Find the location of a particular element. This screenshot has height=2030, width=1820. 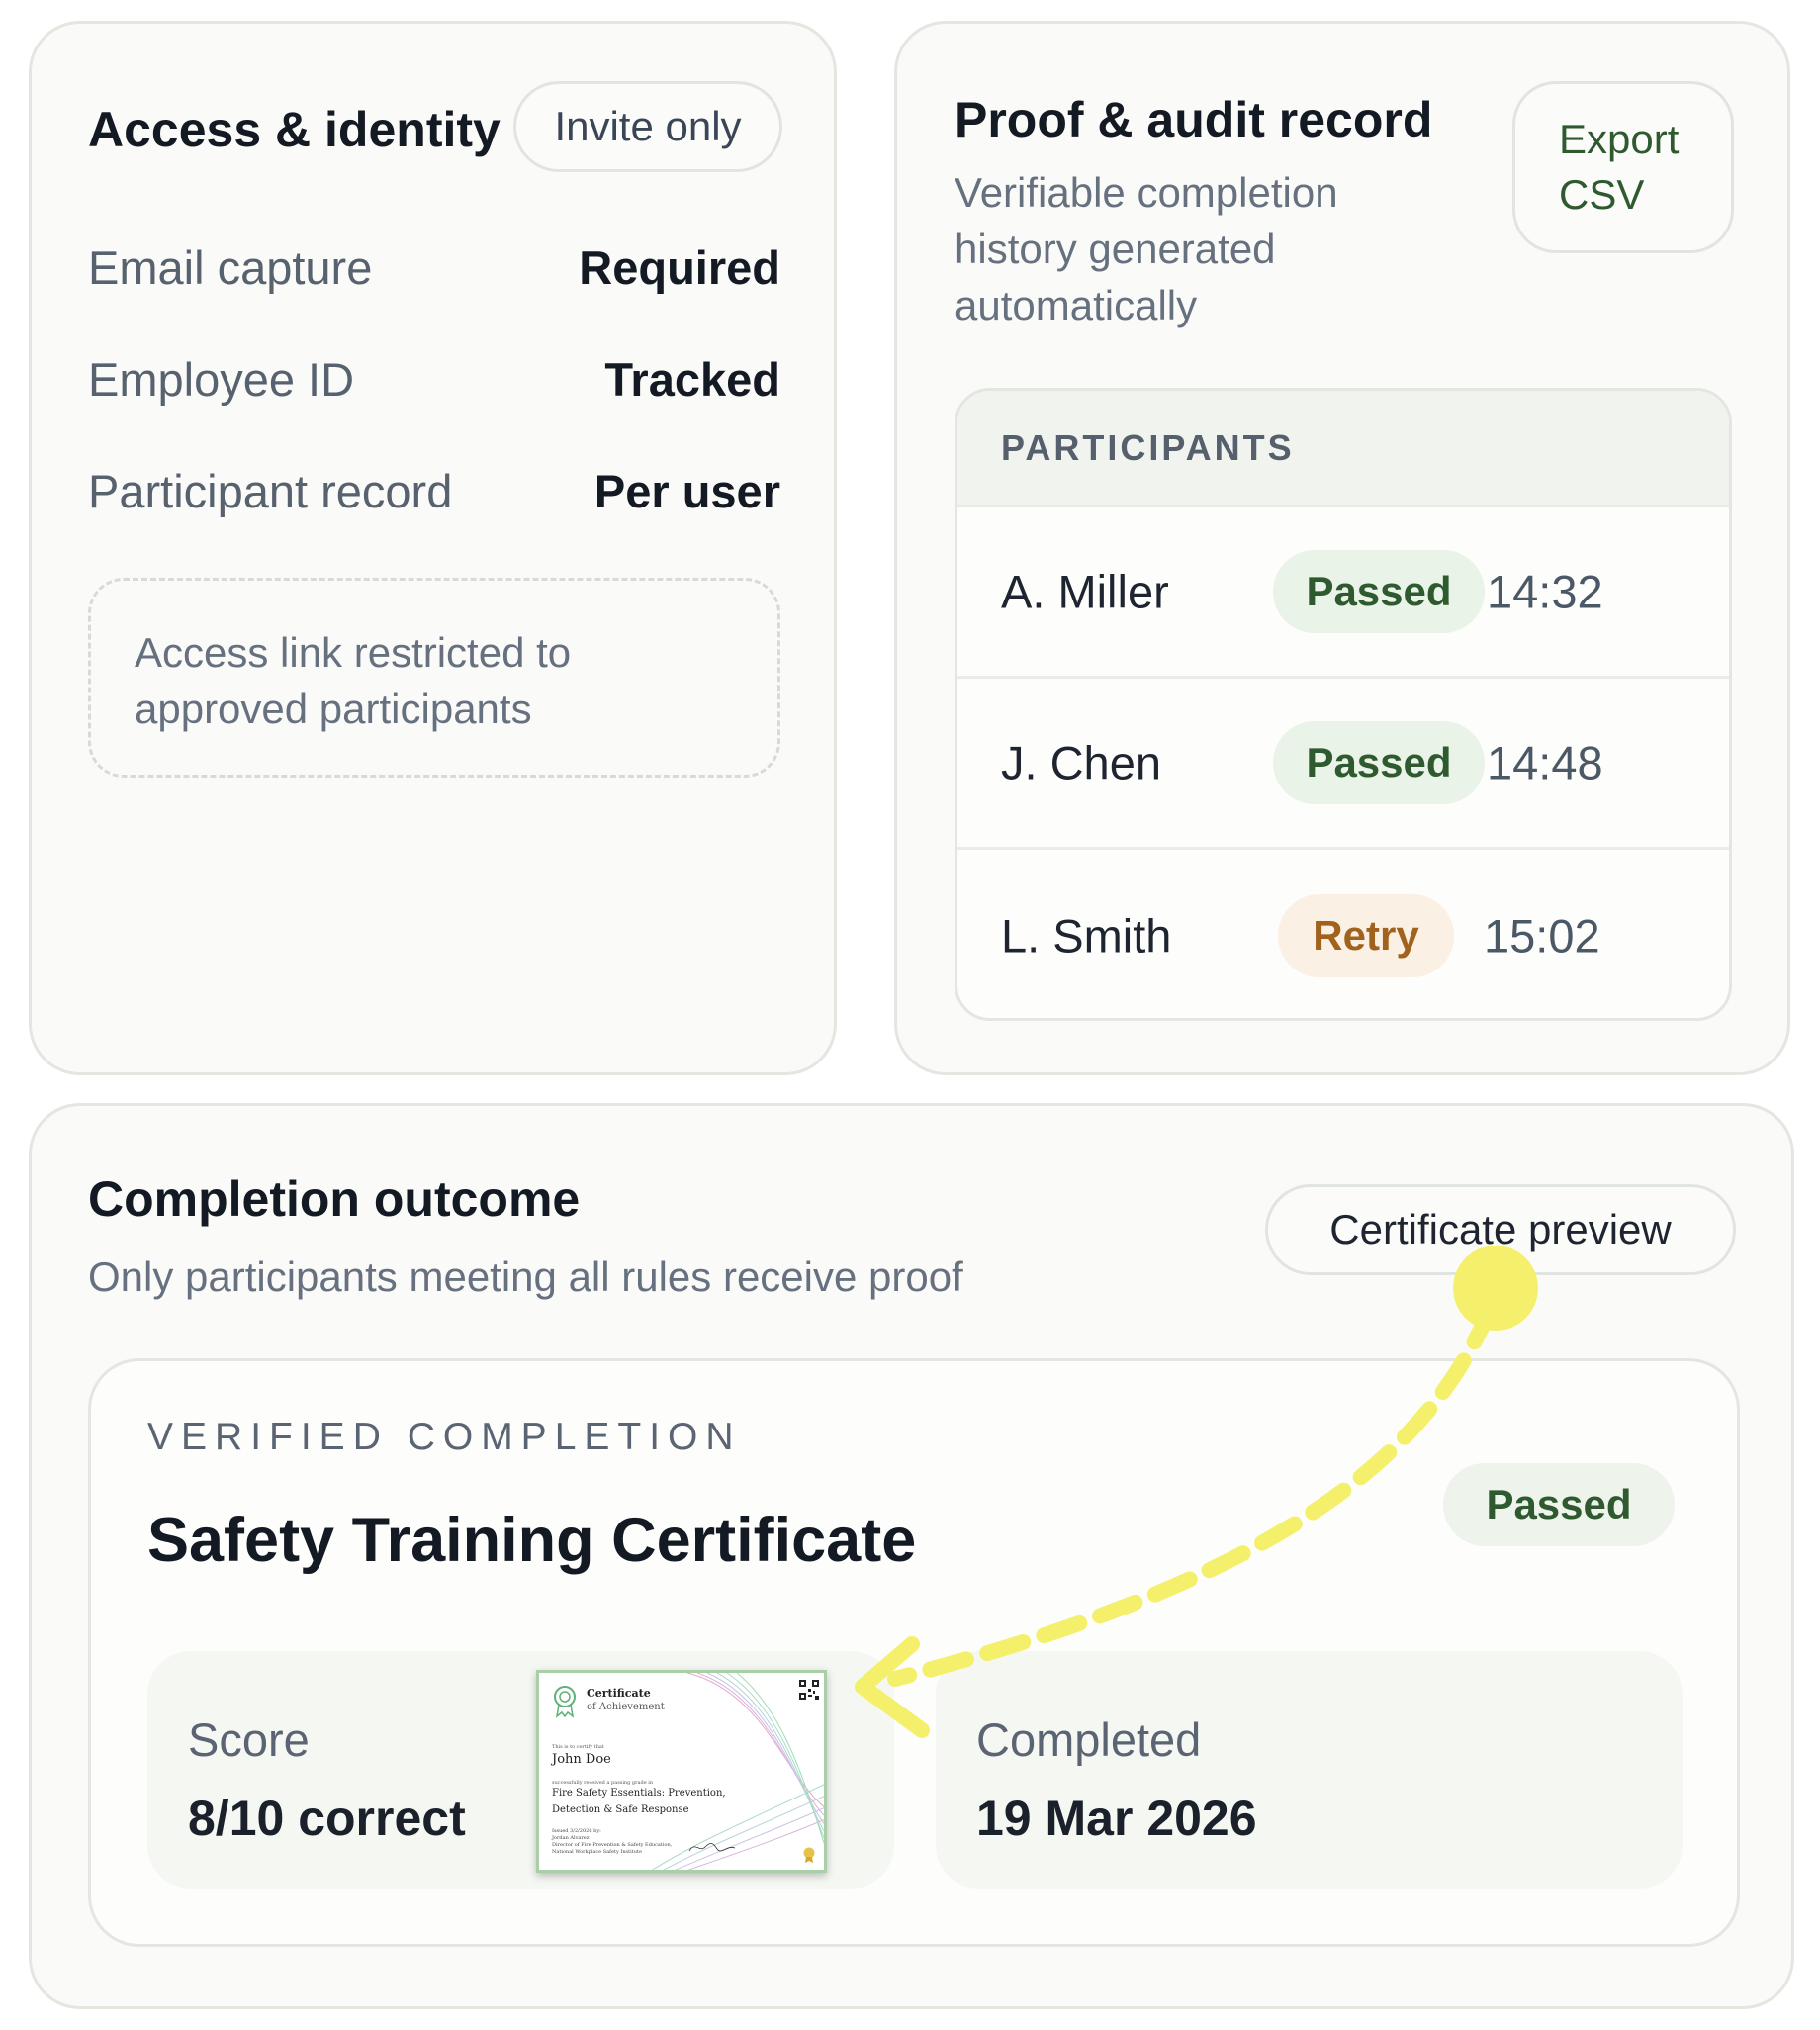

employee-id-value: Tracked is located at coordinates (692, 379).